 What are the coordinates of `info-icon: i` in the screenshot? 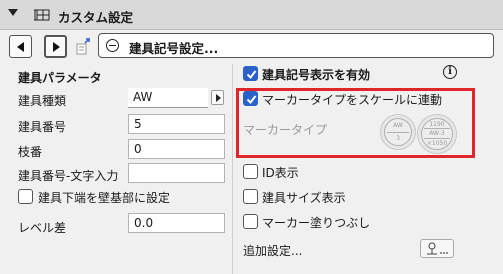 It's located at (450, 72).